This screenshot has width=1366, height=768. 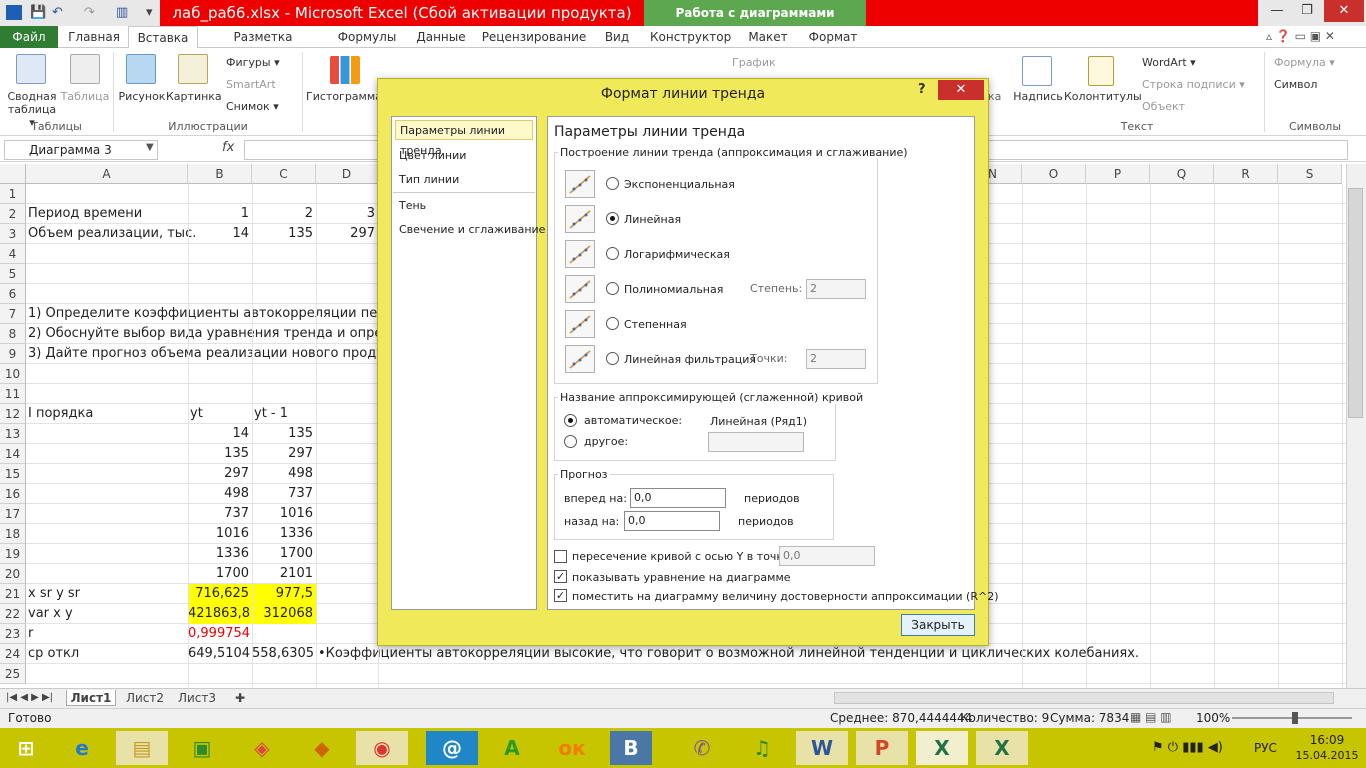 I want to click on cell-b21: 716,625, so click(x=220, y=594).